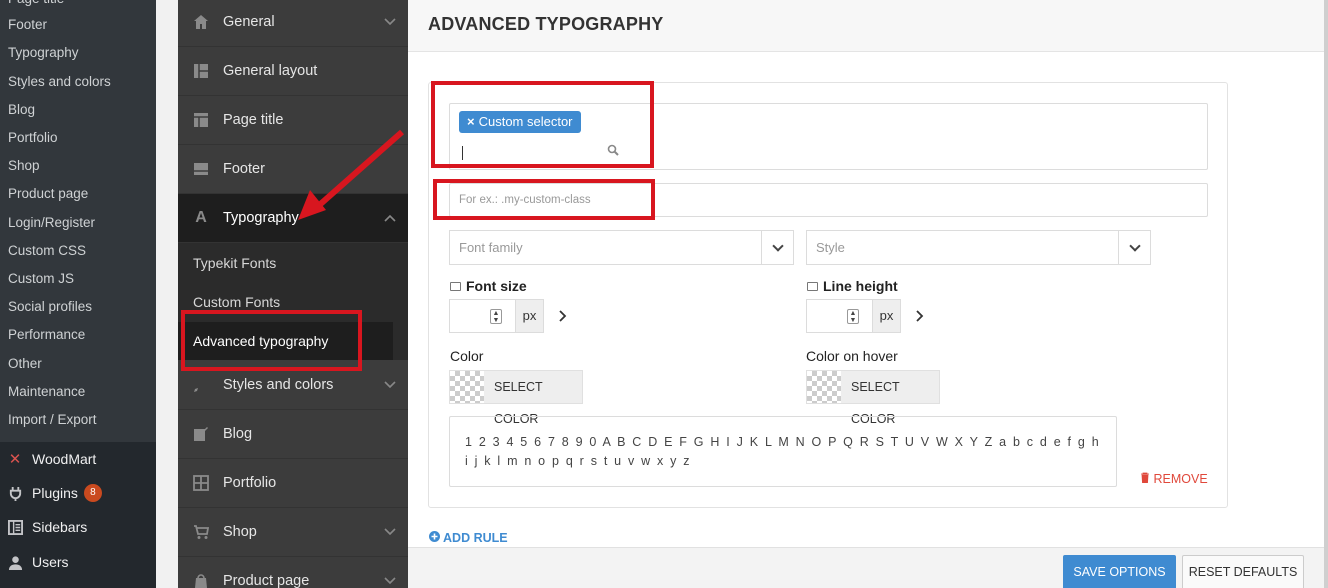 This screenshot has width=1328, height=588. Describe the element at coordinates (64, 459) in the screenshot. I see `wp-menu-label: WoodMart` at that location.